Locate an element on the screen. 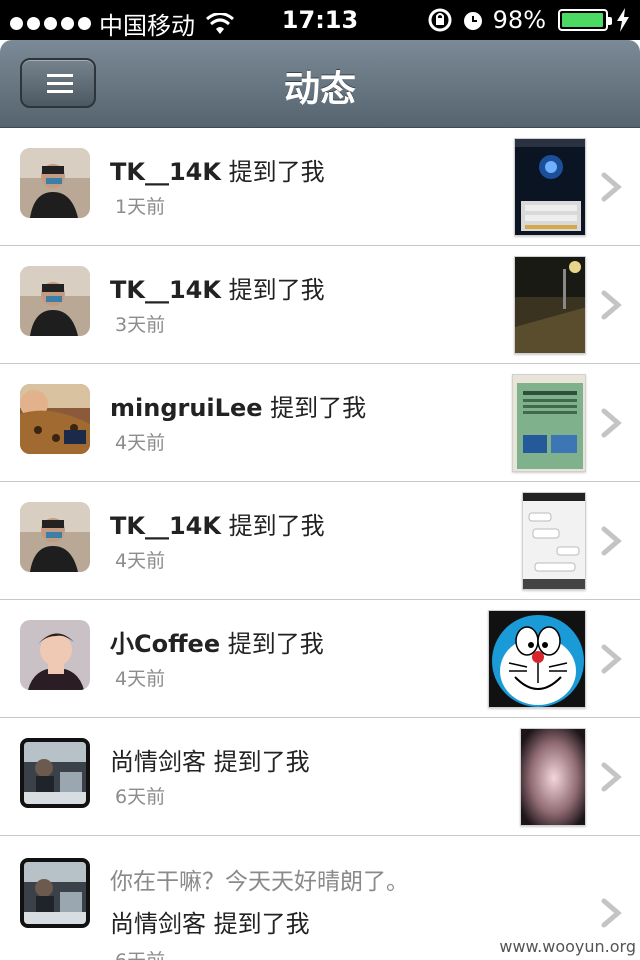 The image size is (640, 960). navigation-bar: 动态 is located at coordinates (320, 84).